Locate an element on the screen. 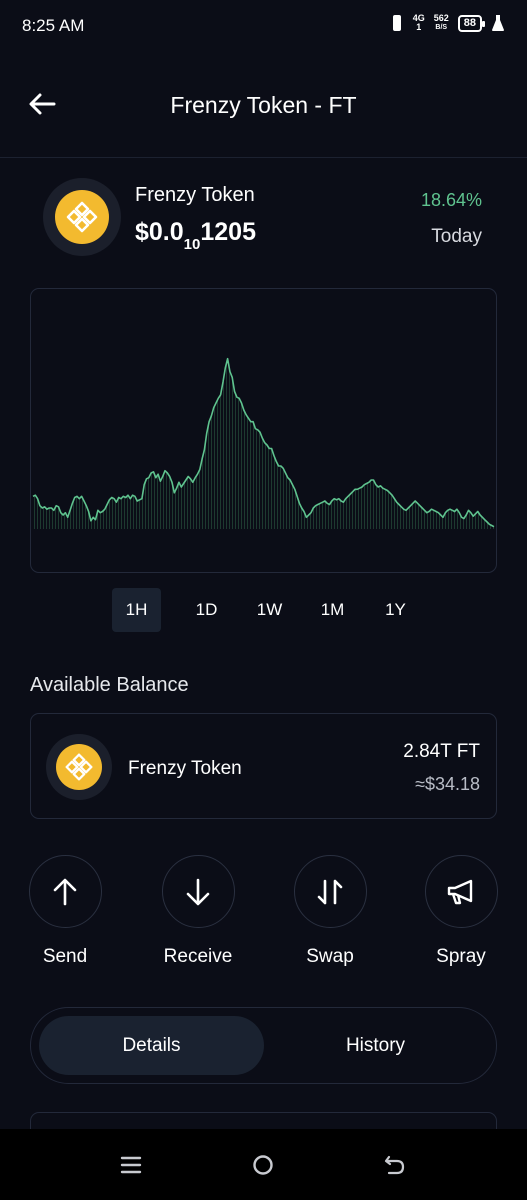  receive-label: Receive is located at coordinates (198, 956).